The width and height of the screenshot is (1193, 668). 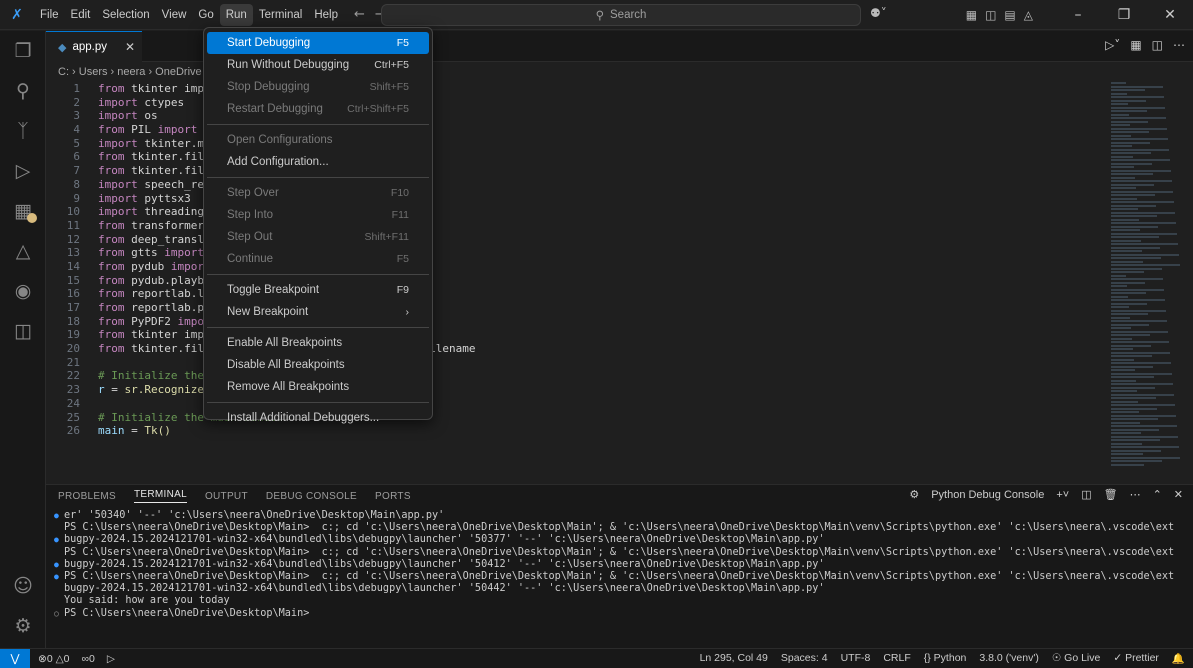 What do you see at coordinates (1062, 495) in the screenshot?
I see `new-terminal-icon: +˅` at bounding box center [1062, 495].